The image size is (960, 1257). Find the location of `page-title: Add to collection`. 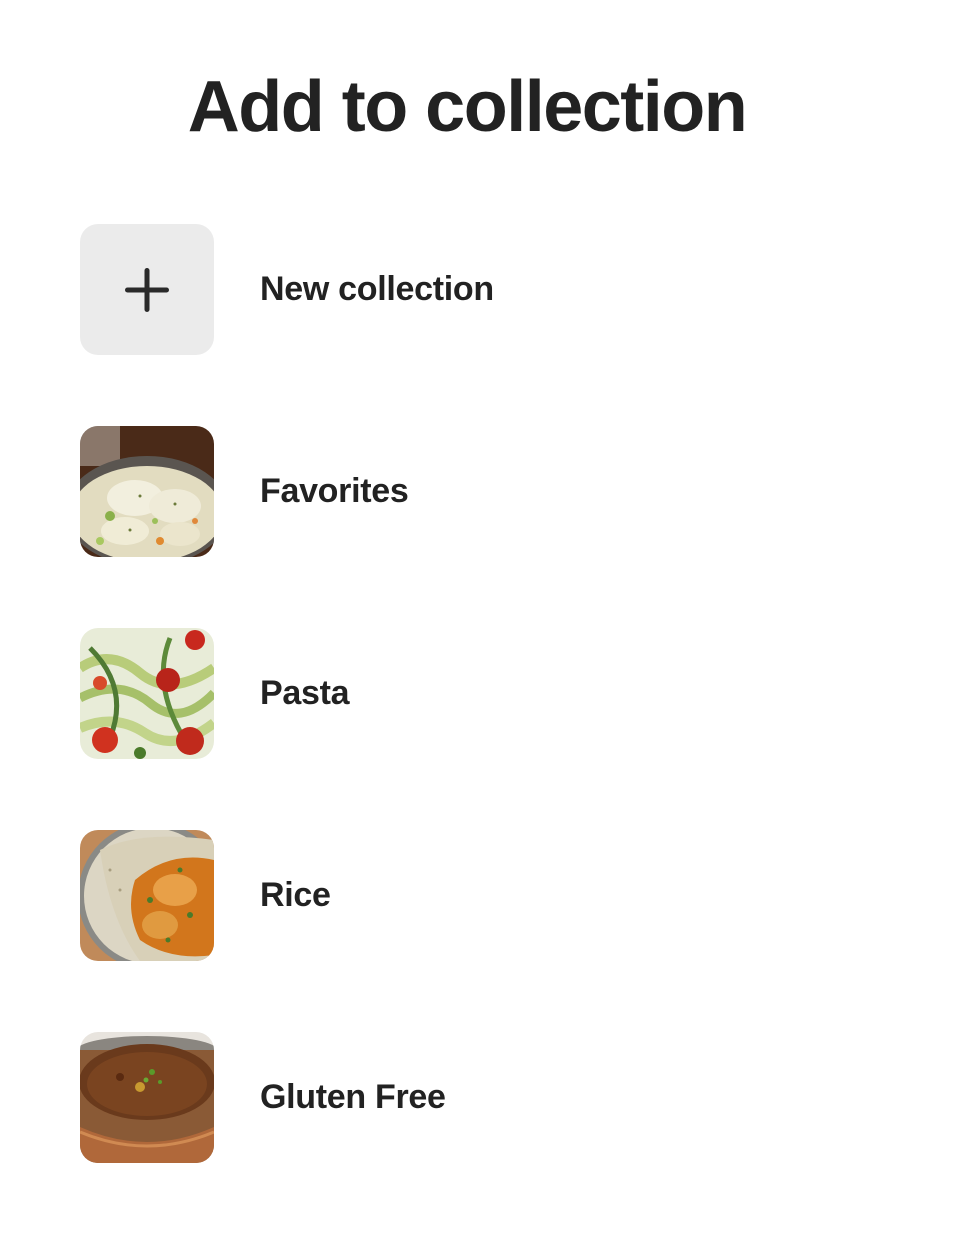

page-title: Add to collection is located at coordinates (467, 107).